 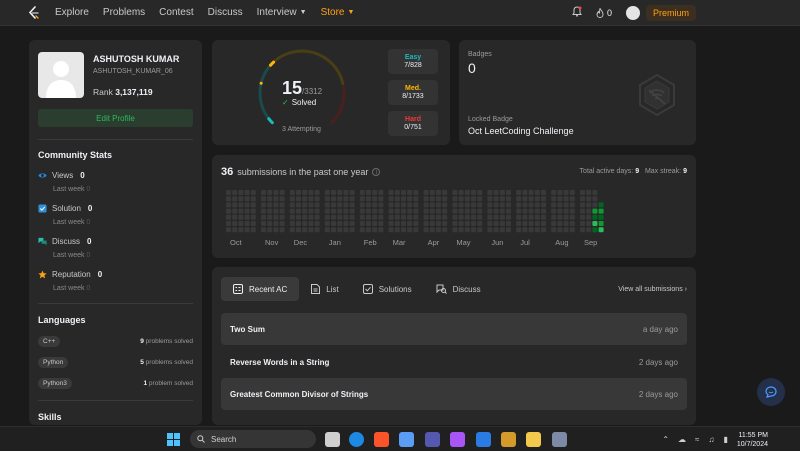 I want to click on difficulty-hard: Hard 0/751, so click(x=413, y=123).